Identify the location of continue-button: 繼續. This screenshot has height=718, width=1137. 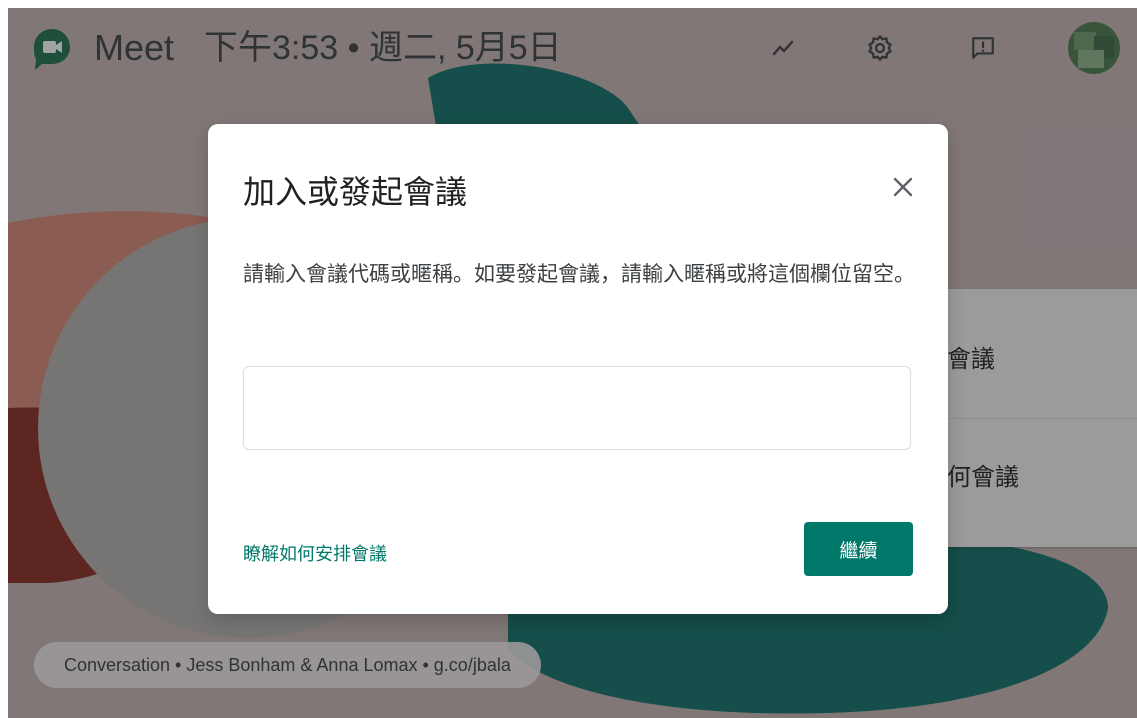
(858, 549).